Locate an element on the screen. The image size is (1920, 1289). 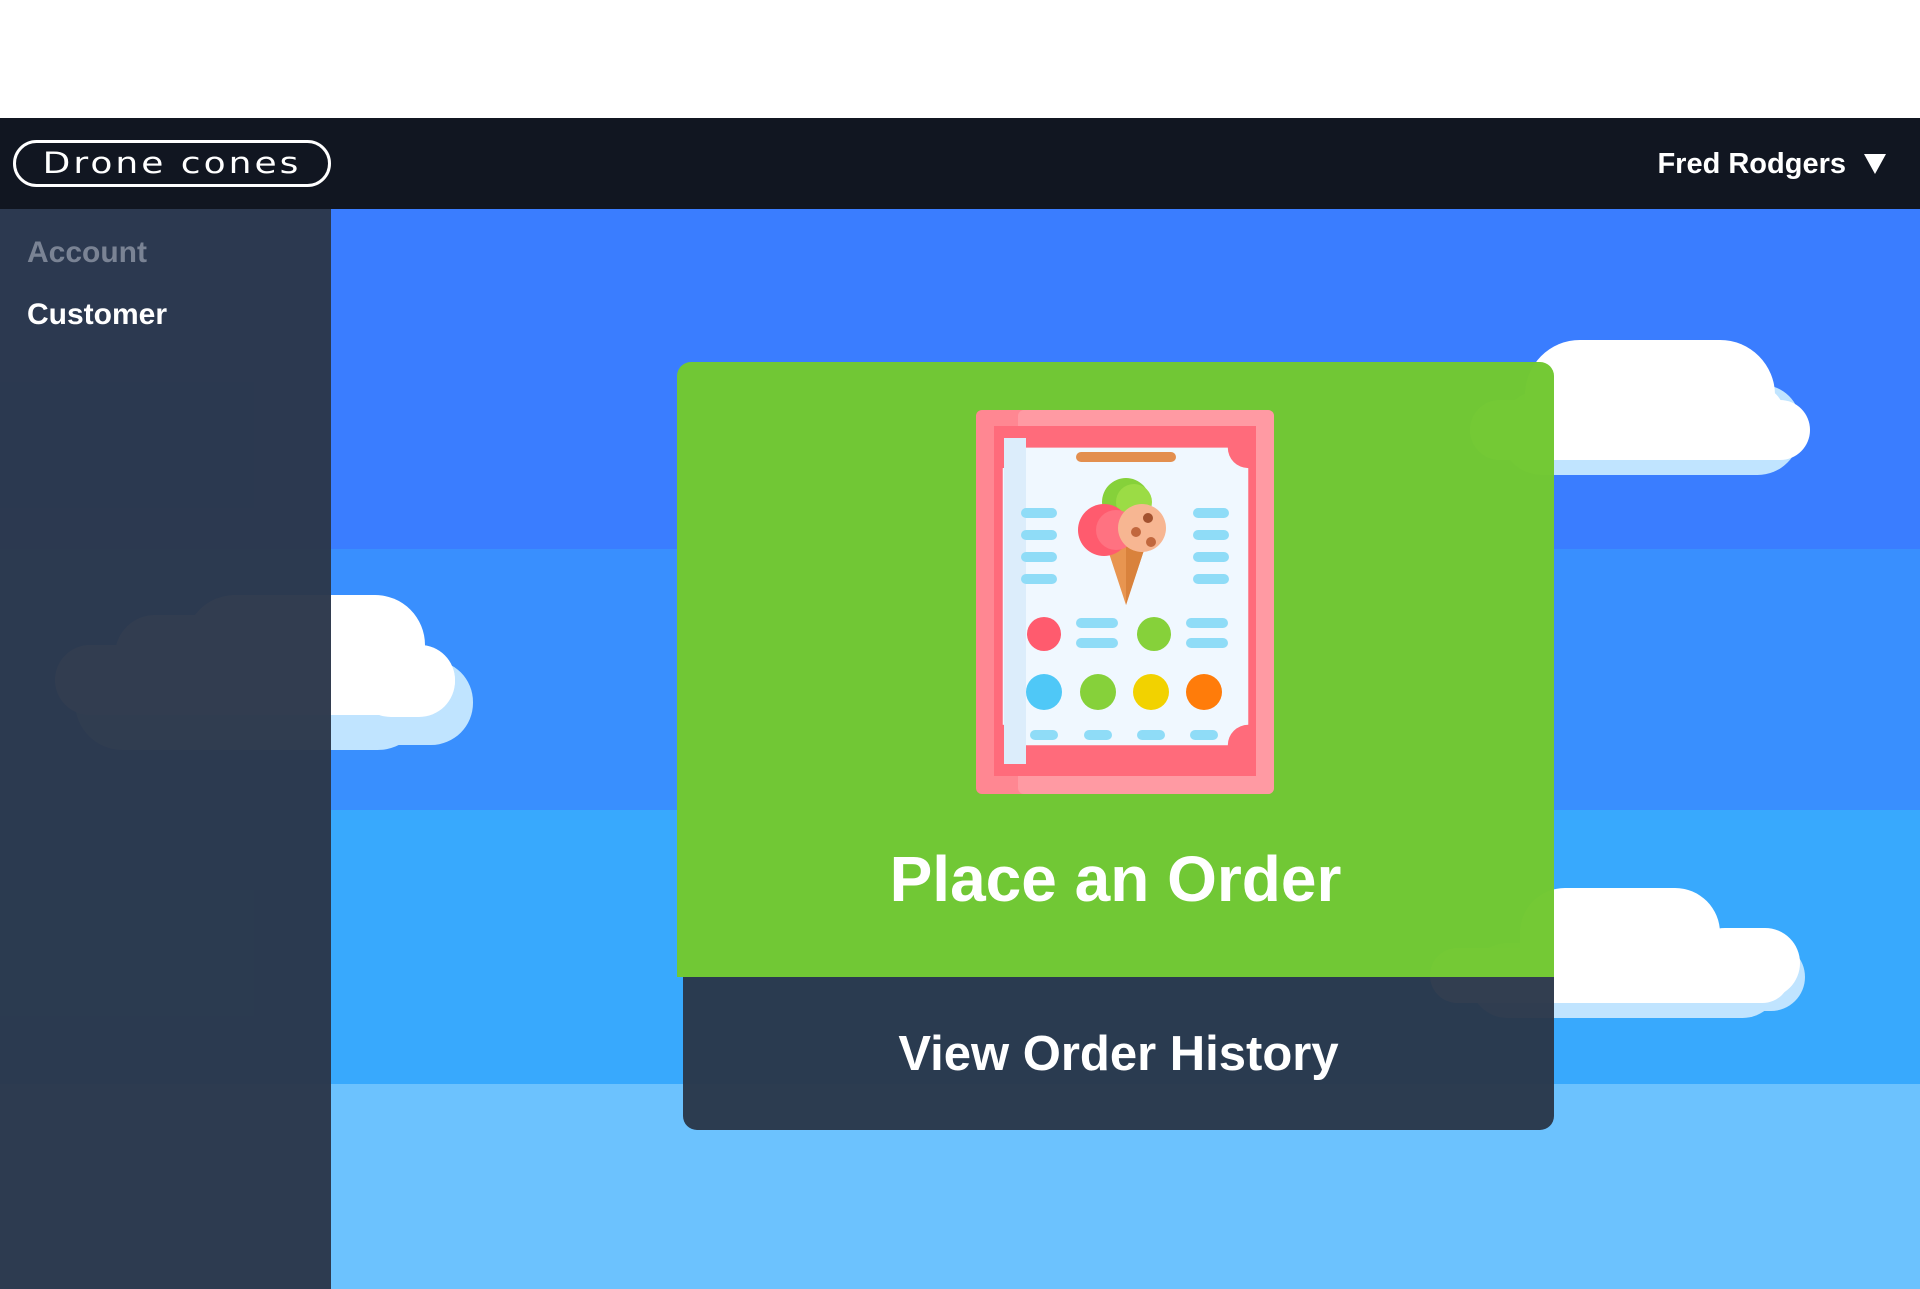
app-logo-text: Drone cones is located at coordinates (172, 163).